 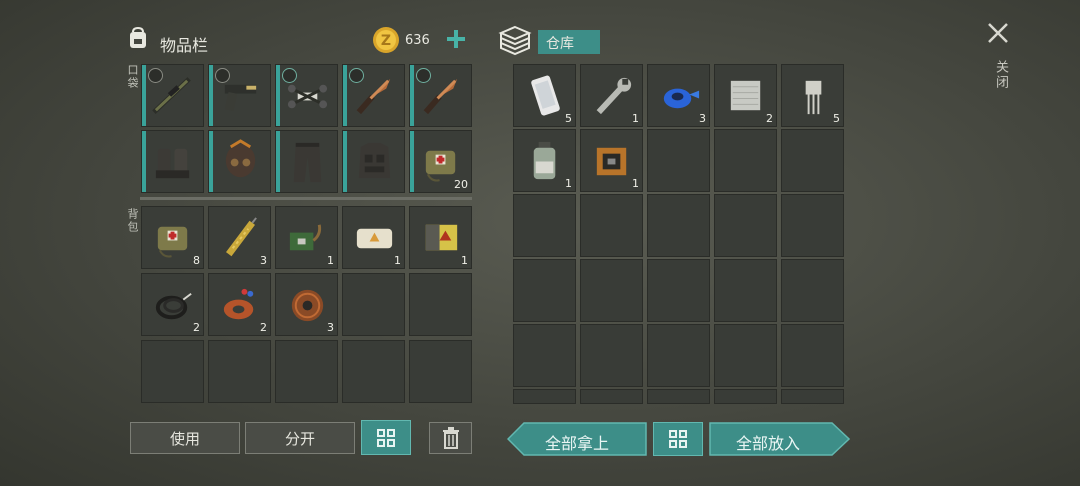 What do you see at coordinates (768, 443) in the screenshot?
I see `put-all-label: 全部放入` at bounding box center [768, 443].